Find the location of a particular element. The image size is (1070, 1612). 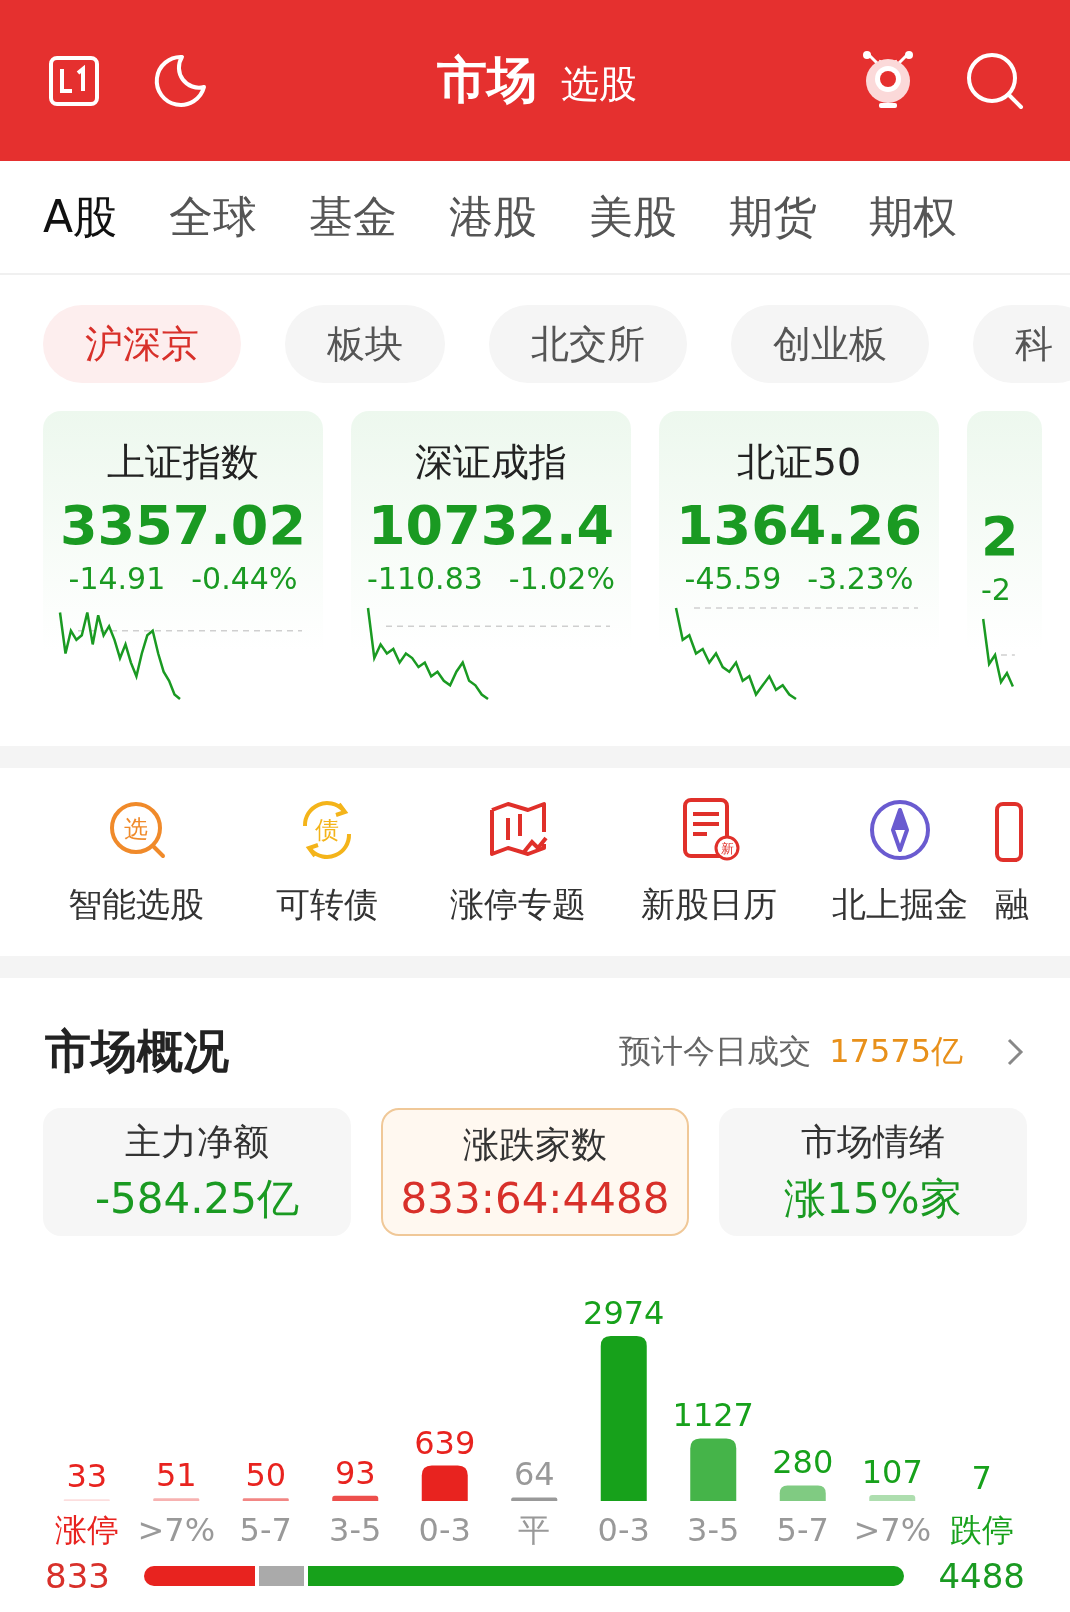

market-tab: 美股 is located at coordinates (633, 217).